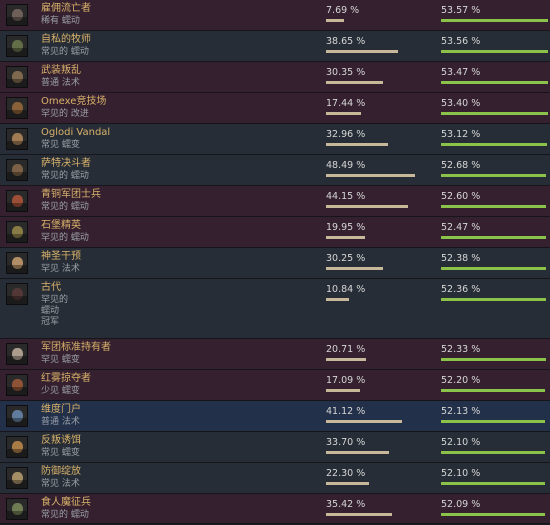  Describe the element at coordinates (66, 502) in the screenshot. I see `card-name: 食人魔征兵` at that location.